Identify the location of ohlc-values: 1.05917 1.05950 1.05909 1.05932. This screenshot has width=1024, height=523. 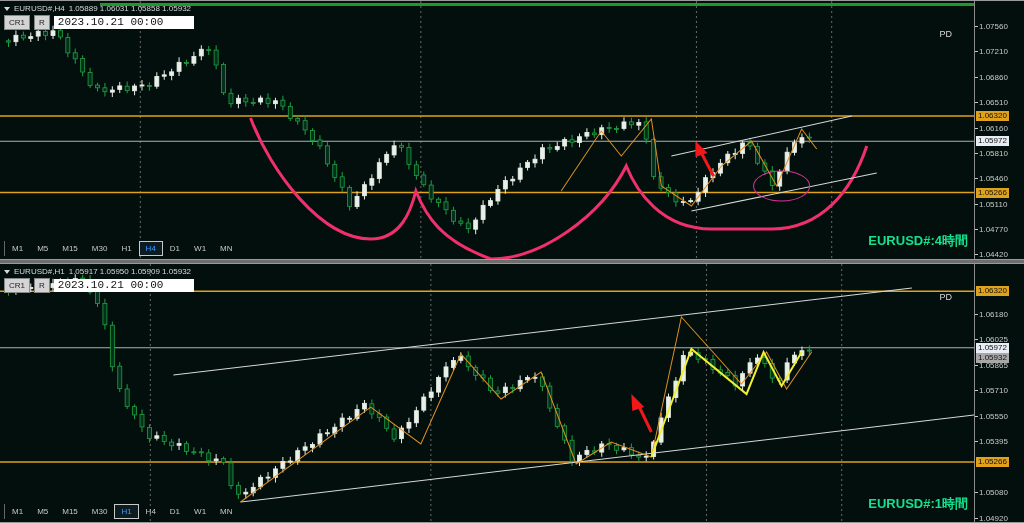
(130, 271).